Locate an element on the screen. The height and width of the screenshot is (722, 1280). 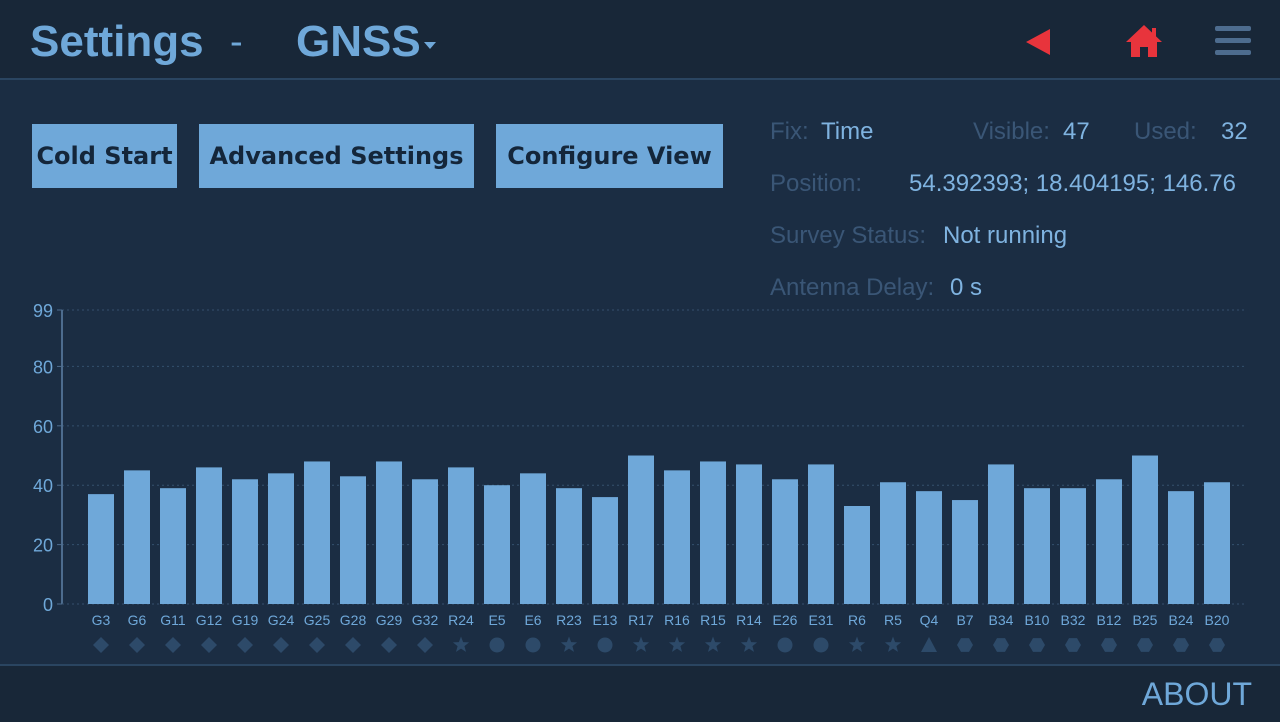
x-tick-label: B34 is located at coordinates (1001, 620).